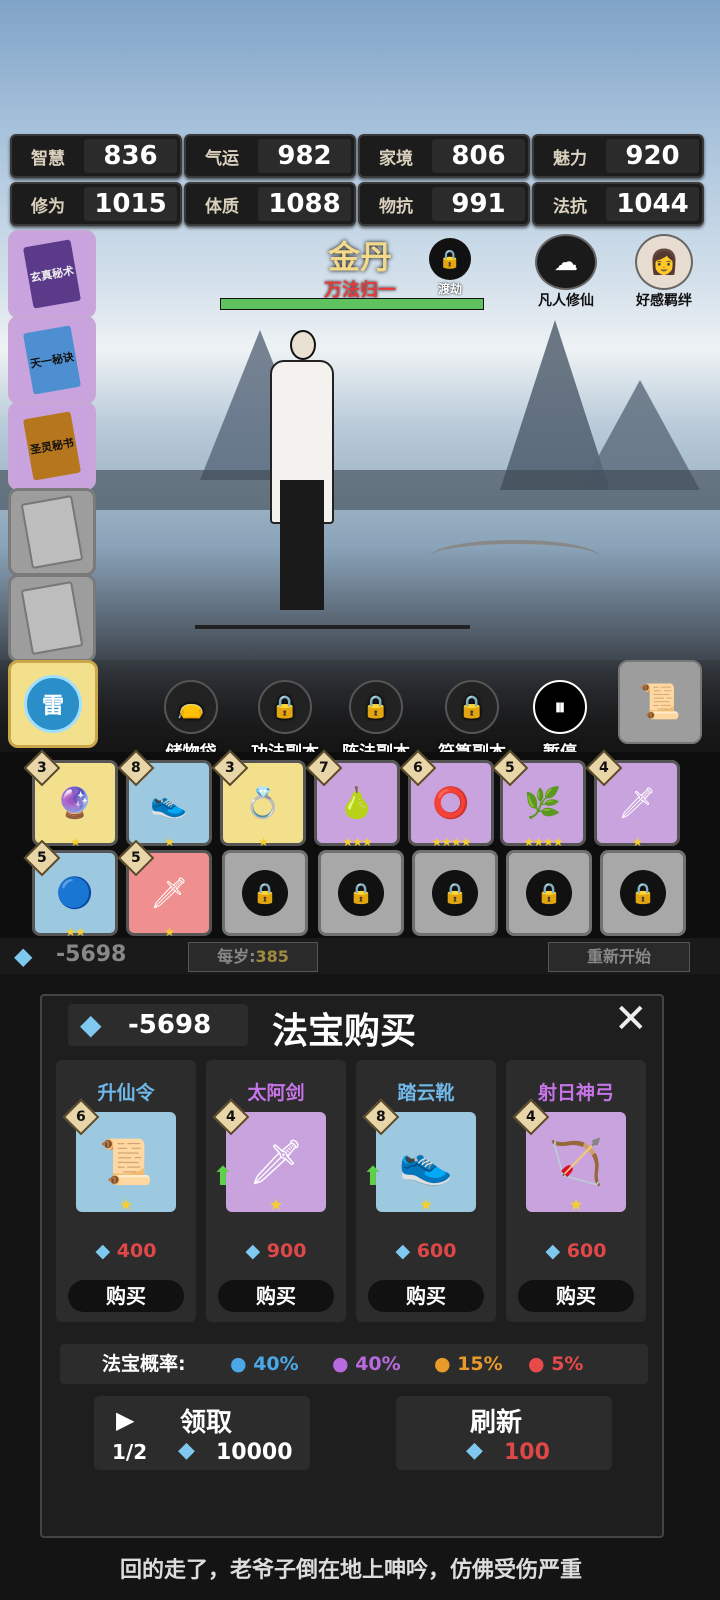 The width and height of the screenshot is (720, 1600). Describe the element at coordinates (270, 204) in the screenshot. I see `stat-constitution: 体质 1088` at that location.